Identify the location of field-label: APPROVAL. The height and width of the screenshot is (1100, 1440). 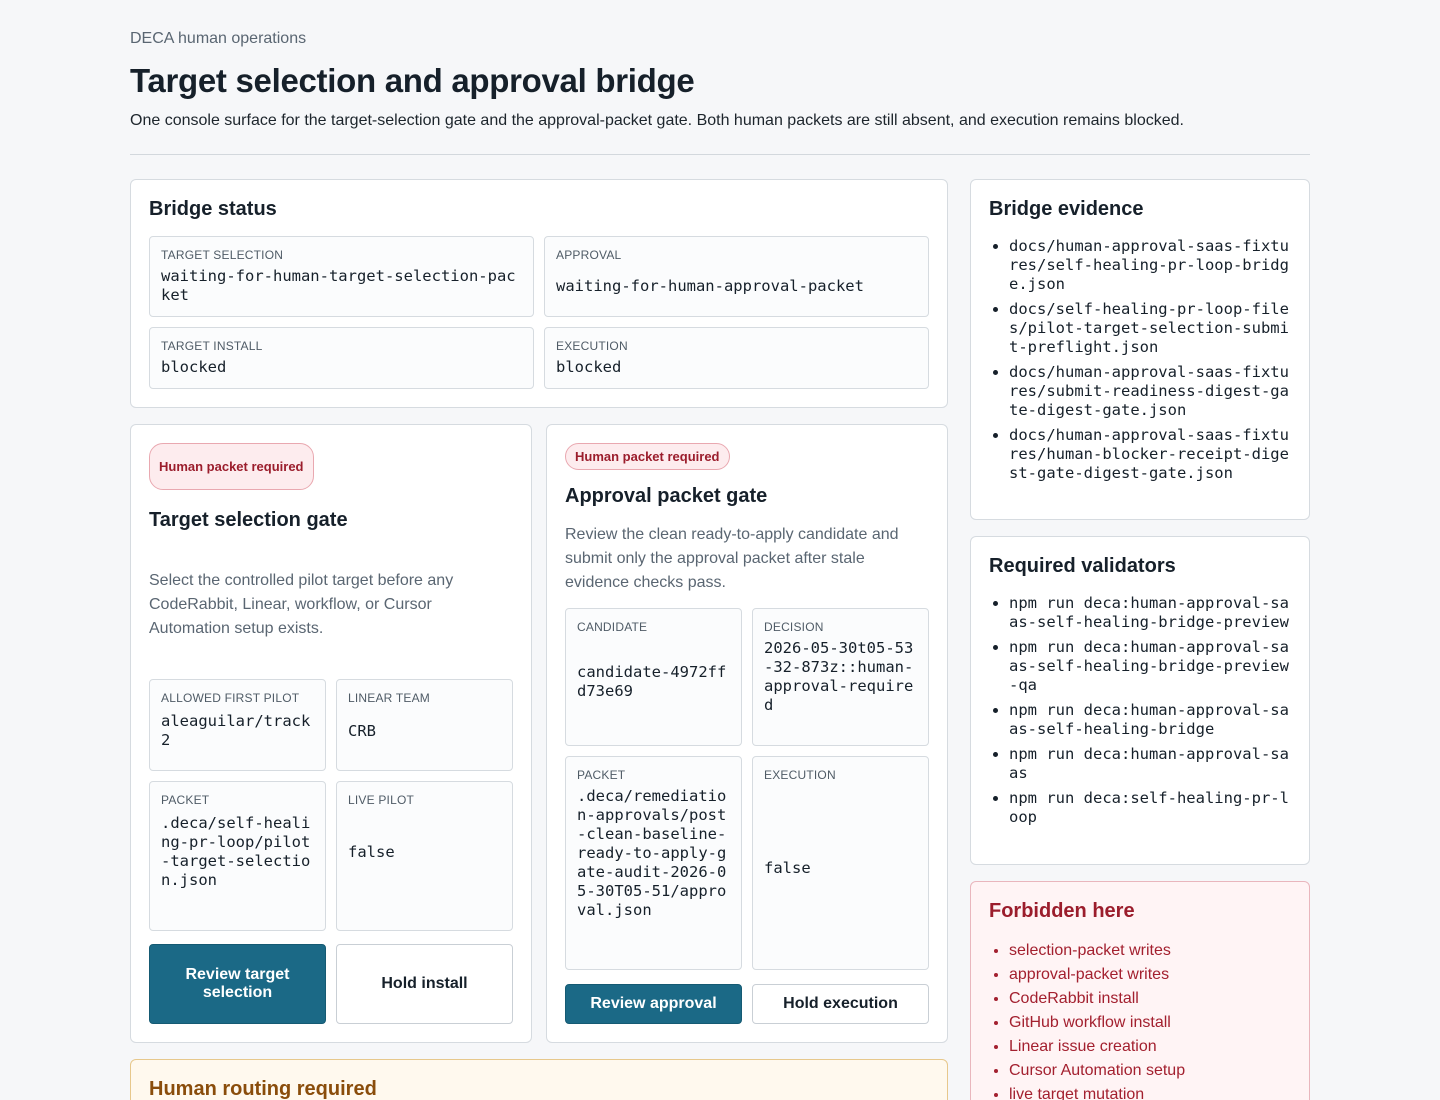
(589, 255).